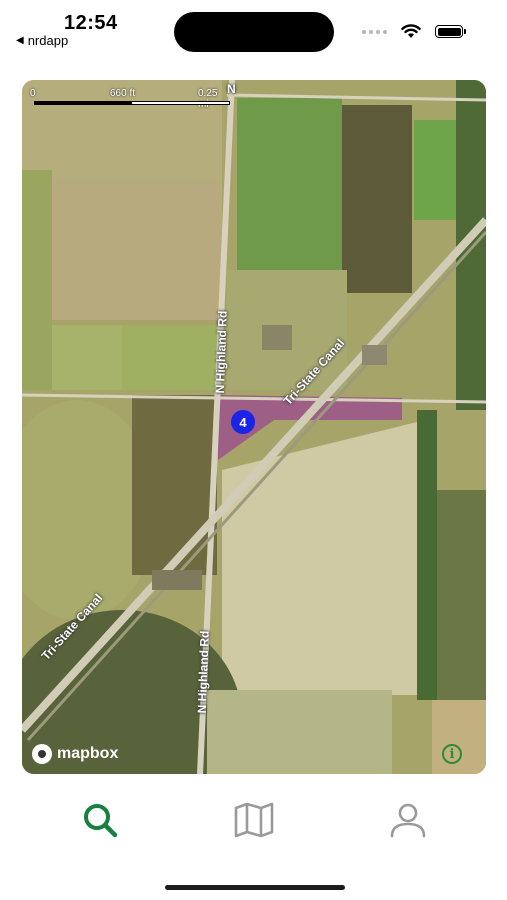  What do you see at coordinates (42, 754) in the screenshot?
I see `mapbox-logo-icon` at bounding box center [42, 754].